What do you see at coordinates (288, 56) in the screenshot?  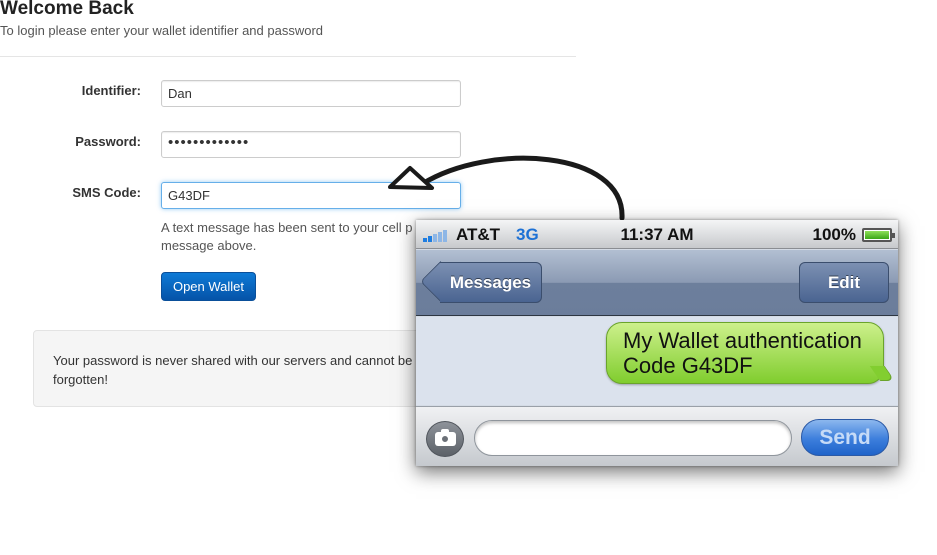 I see `divider` at bounding box center [288, 56].